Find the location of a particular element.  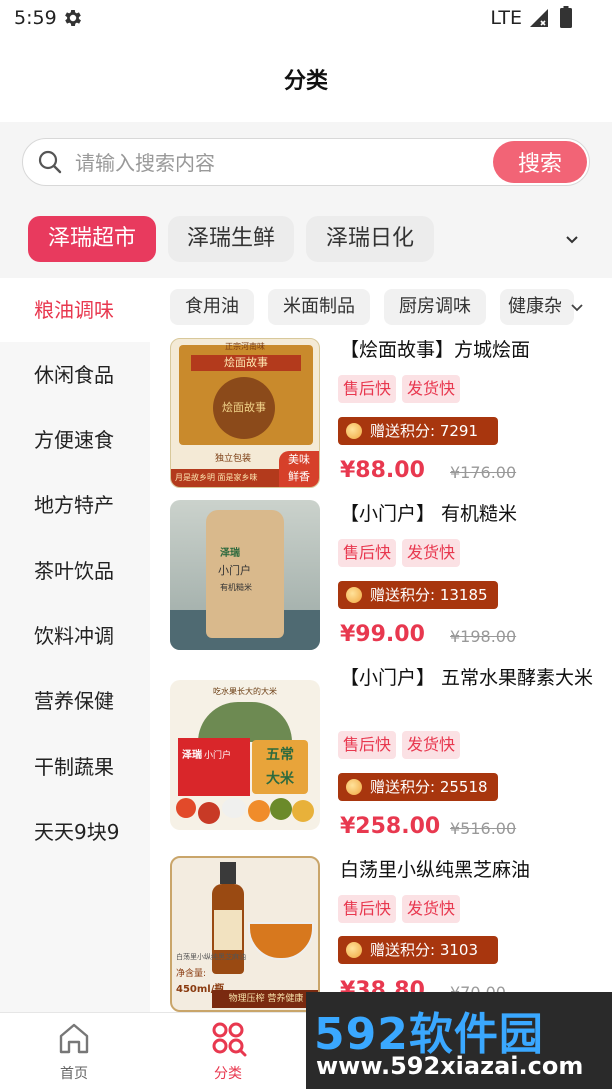

product-image: 白荡里小纵纯黑芝麻油 净含量: 450ml/瓶 物理压榨 营养健康 is located at coordinates (245, 934).